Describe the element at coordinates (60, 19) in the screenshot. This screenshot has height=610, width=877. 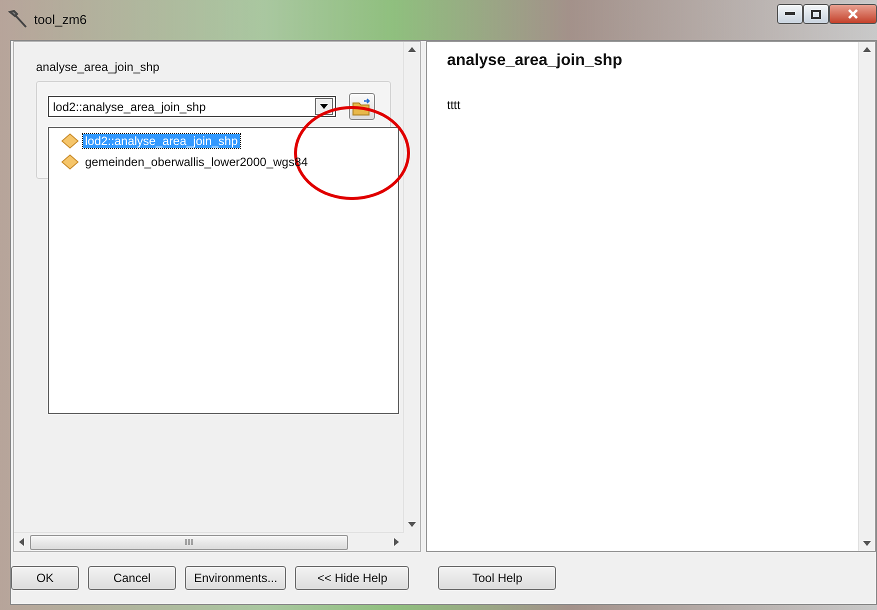
I see `window-title: tool_zm6` at that location.